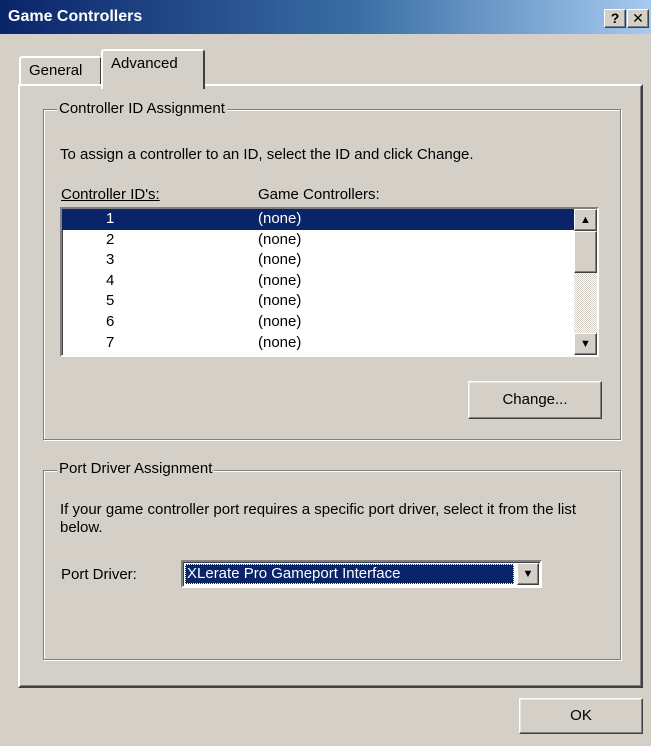 Image resolution: width=651 pixels, height=746 pixels. Describe the element at coordinates (110, 342) in the screenshot. I see `list-item-id: 7` at that location.